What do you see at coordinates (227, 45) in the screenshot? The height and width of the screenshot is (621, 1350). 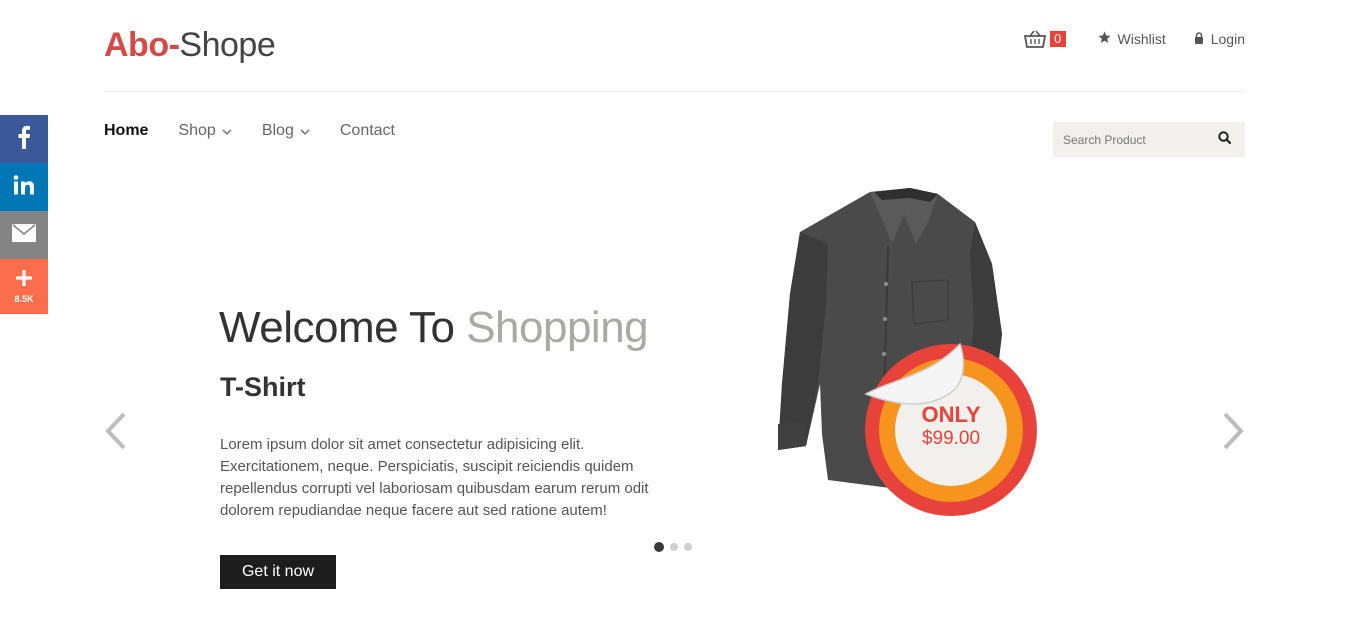 I see `logo-text: Shope` at bounding box center [227, 45].